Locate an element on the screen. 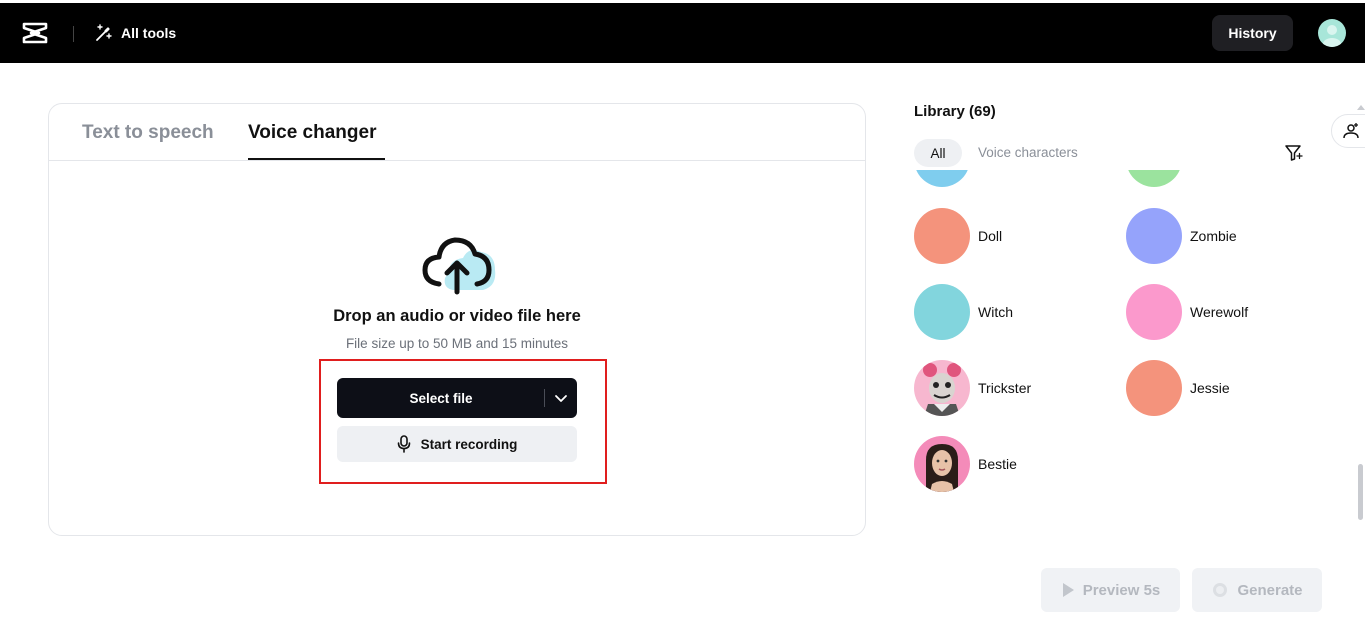 The image size is (1365, 642). select-file-button: Select file is located at coordinates (457, 398).